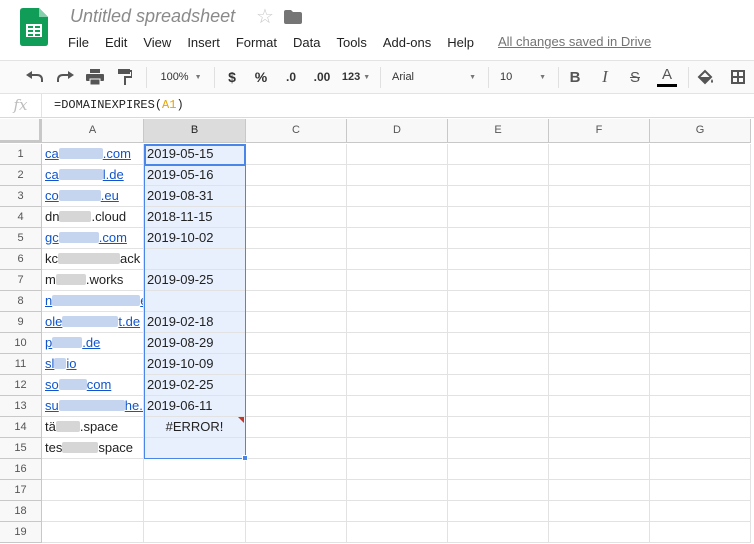  What do you see at coordinates (21, 427) in the screenshot?
I see `row-header: 14` at bounding box center [21, 427].